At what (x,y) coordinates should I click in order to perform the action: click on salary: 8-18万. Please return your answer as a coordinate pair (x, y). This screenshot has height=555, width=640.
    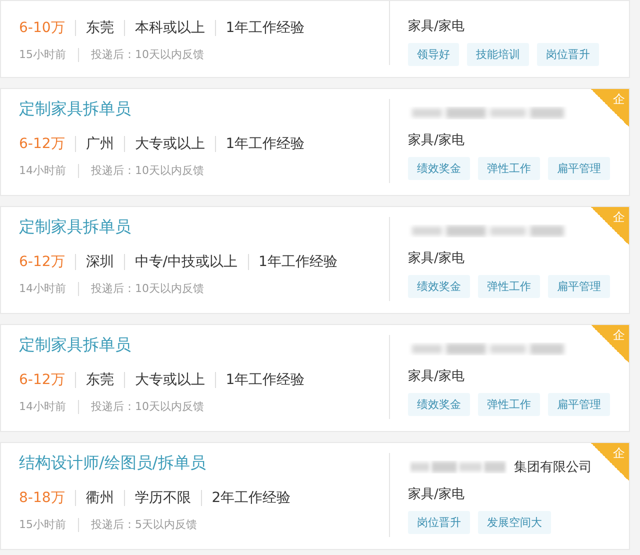
    Looking at the image, I should click on (42, 498).